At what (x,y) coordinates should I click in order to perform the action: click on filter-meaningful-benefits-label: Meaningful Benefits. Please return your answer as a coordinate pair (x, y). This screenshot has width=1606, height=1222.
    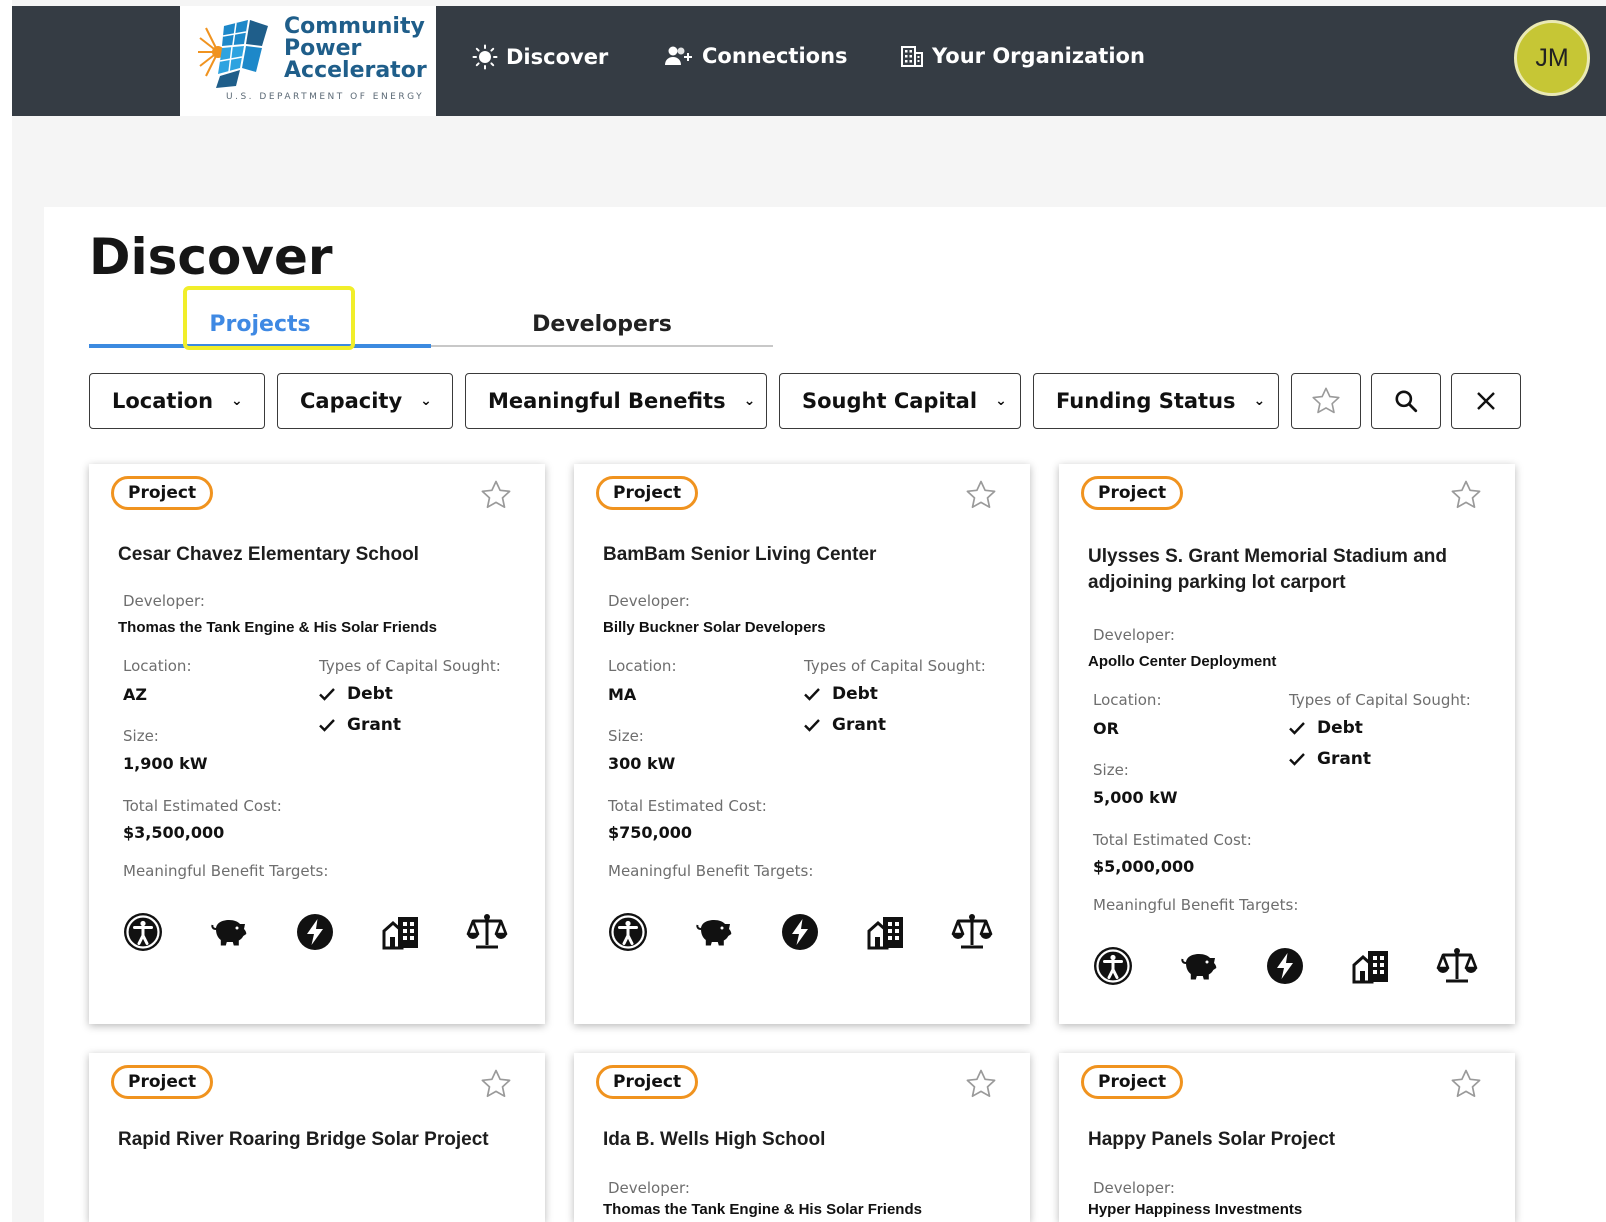
    Looking at the image, I should click on (607, 401).